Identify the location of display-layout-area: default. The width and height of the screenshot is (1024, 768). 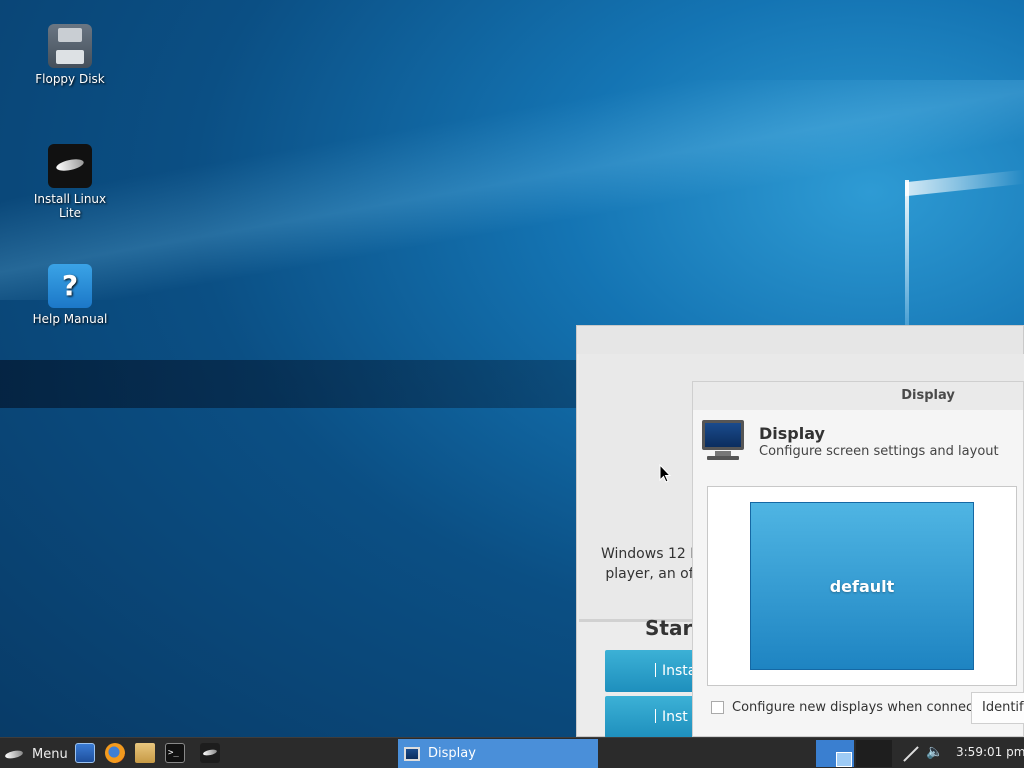
(862, 586).